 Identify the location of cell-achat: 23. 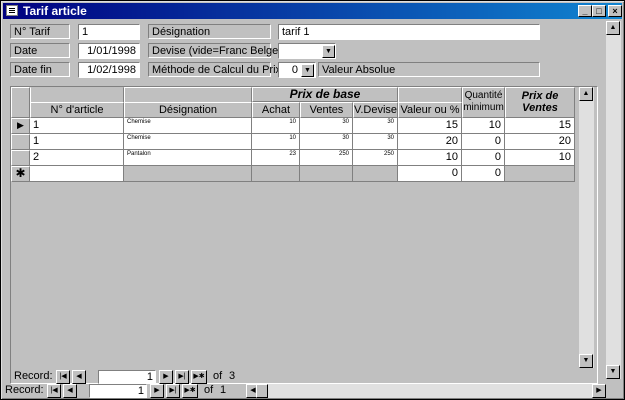
(276, 158).